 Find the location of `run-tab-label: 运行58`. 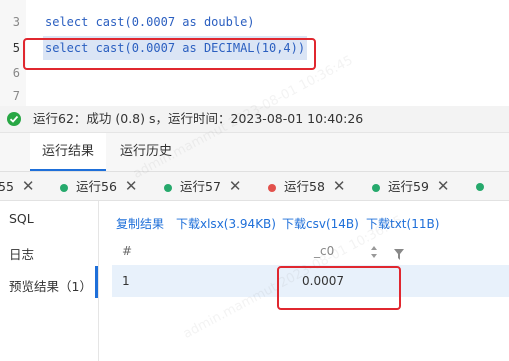

run-tab-label: 运行58 is located at coordinates (304, 186).